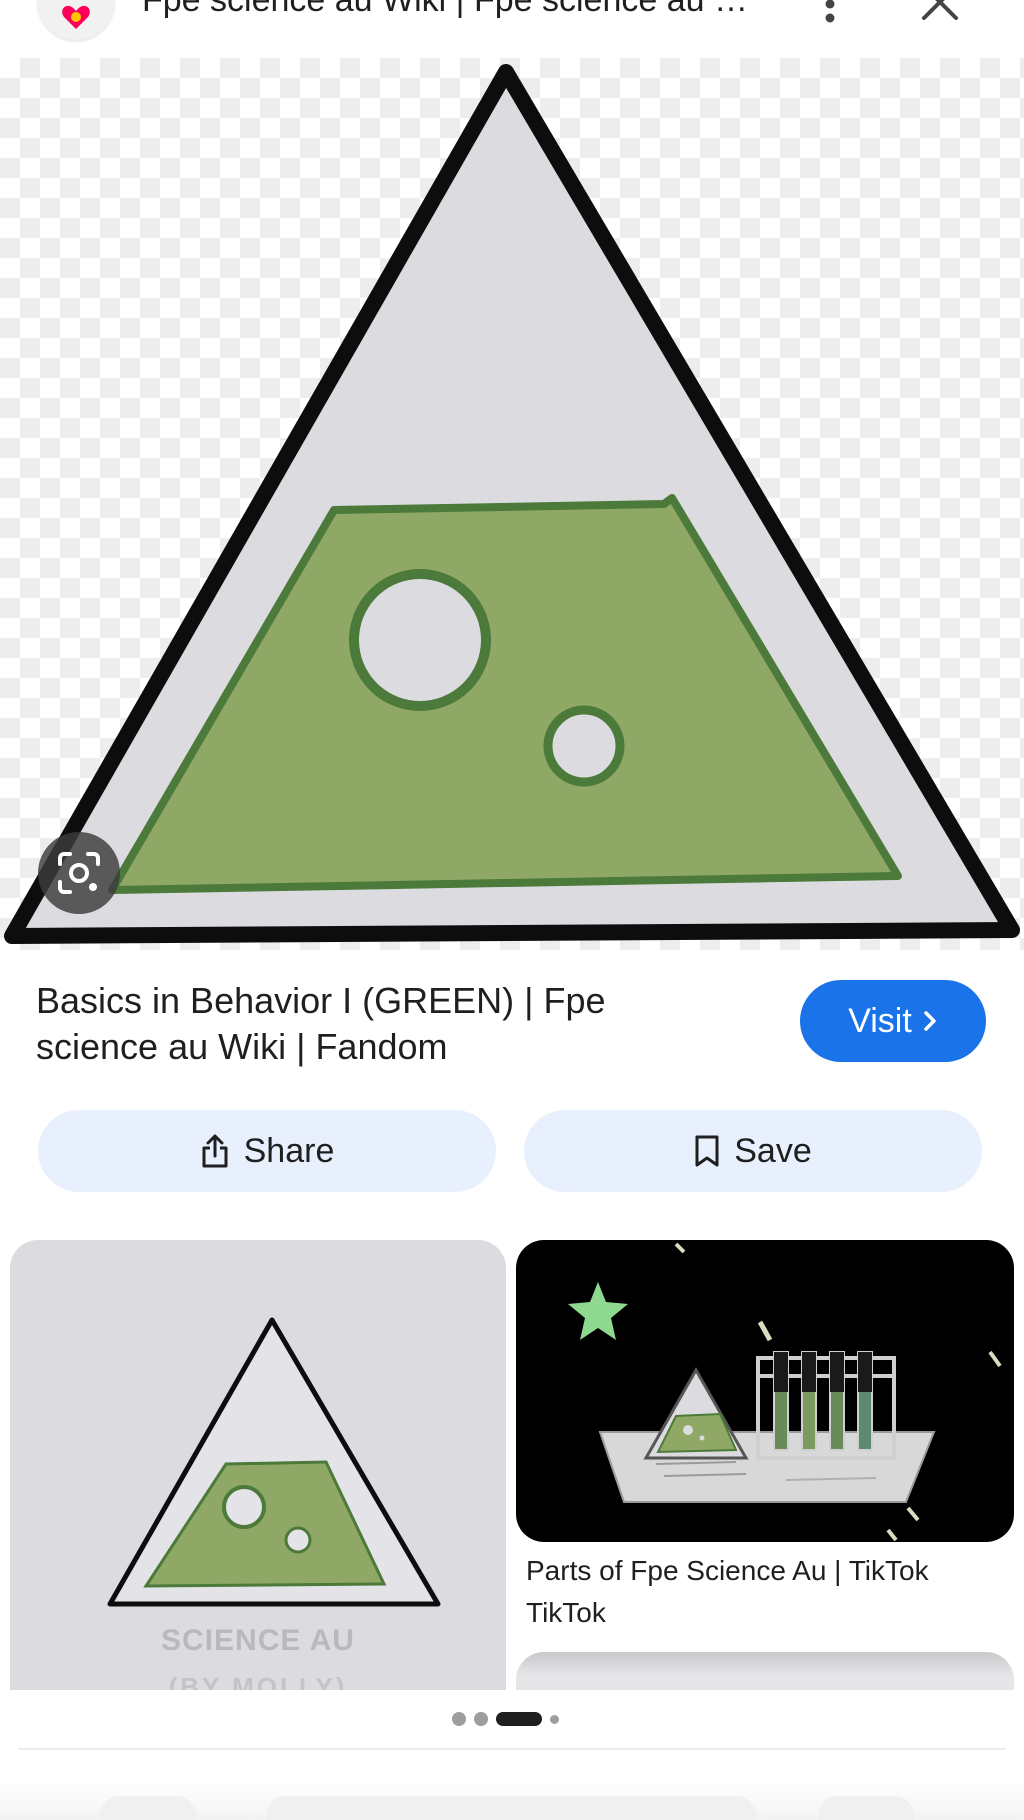 Image resolution: width=1024 pixels, height=1820 pixels. Describe the element at coordinates (566, 1612) in the screenshot. I see `related-result-source: TikTok` at that location.